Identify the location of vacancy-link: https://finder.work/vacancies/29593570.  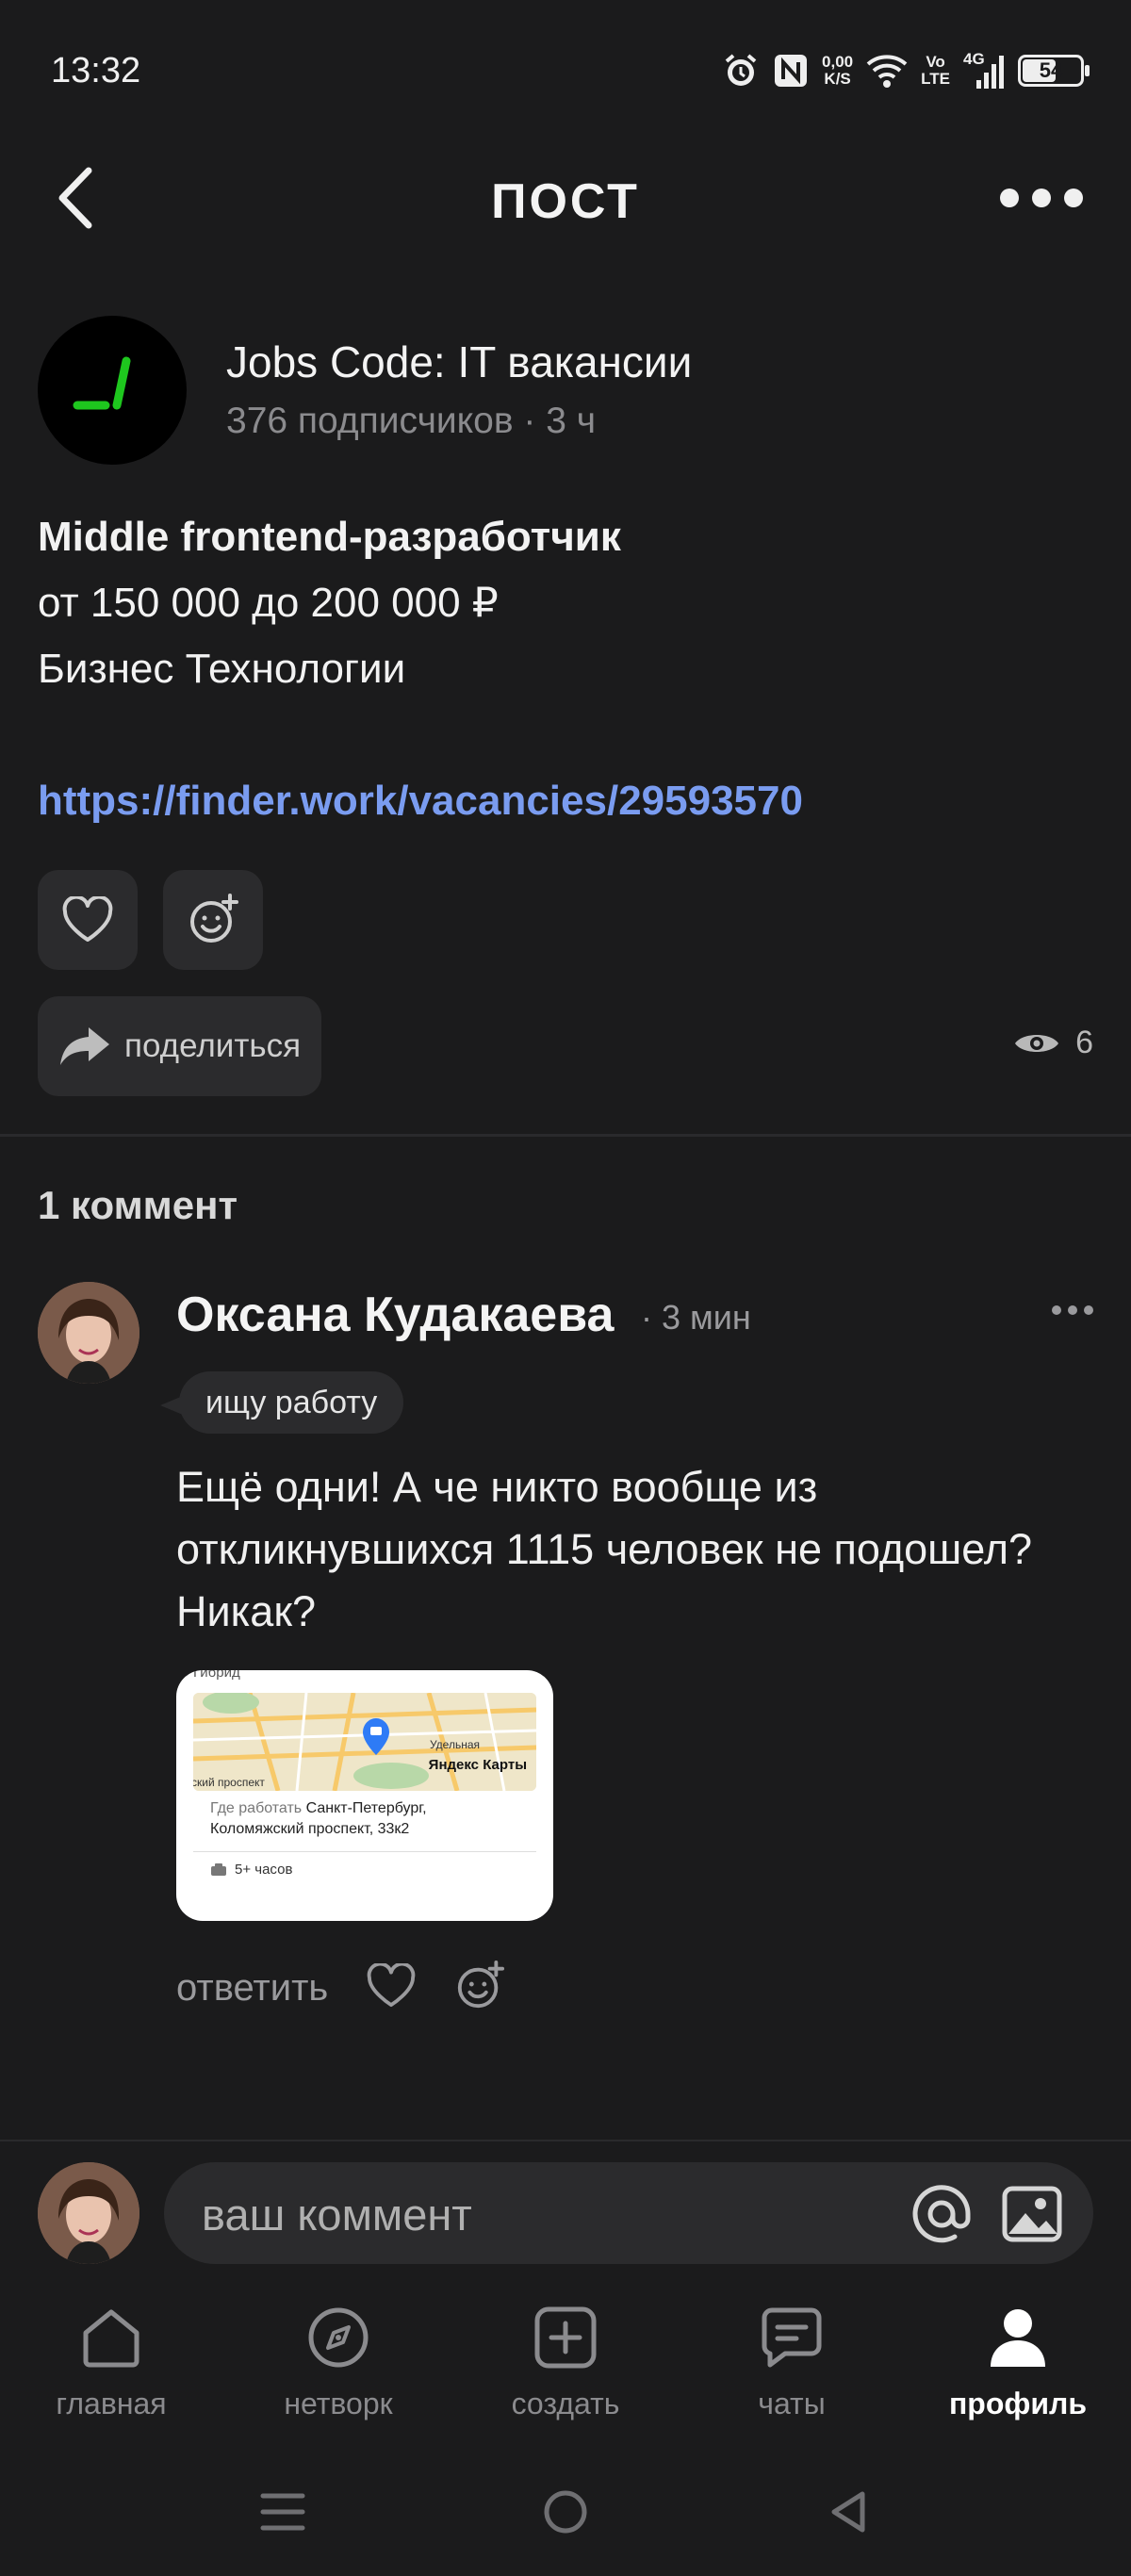
(566, 801).